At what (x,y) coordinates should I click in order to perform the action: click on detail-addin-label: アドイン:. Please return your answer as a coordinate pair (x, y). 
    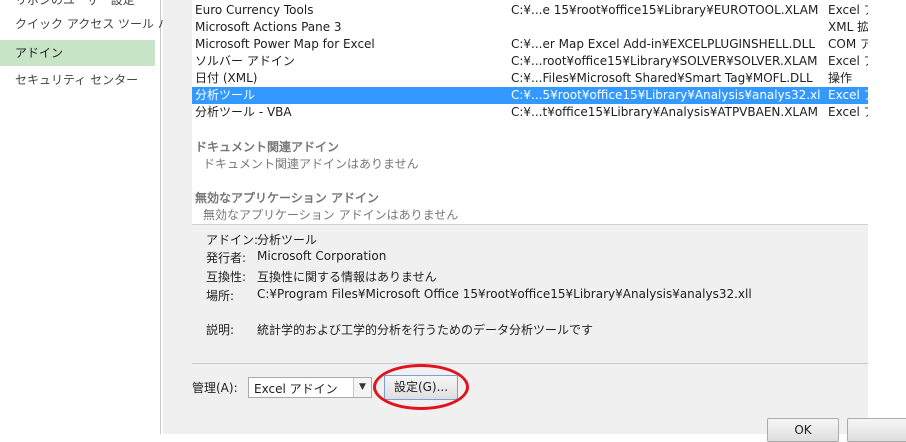
    Looking at the image, I should click on (232, 240).